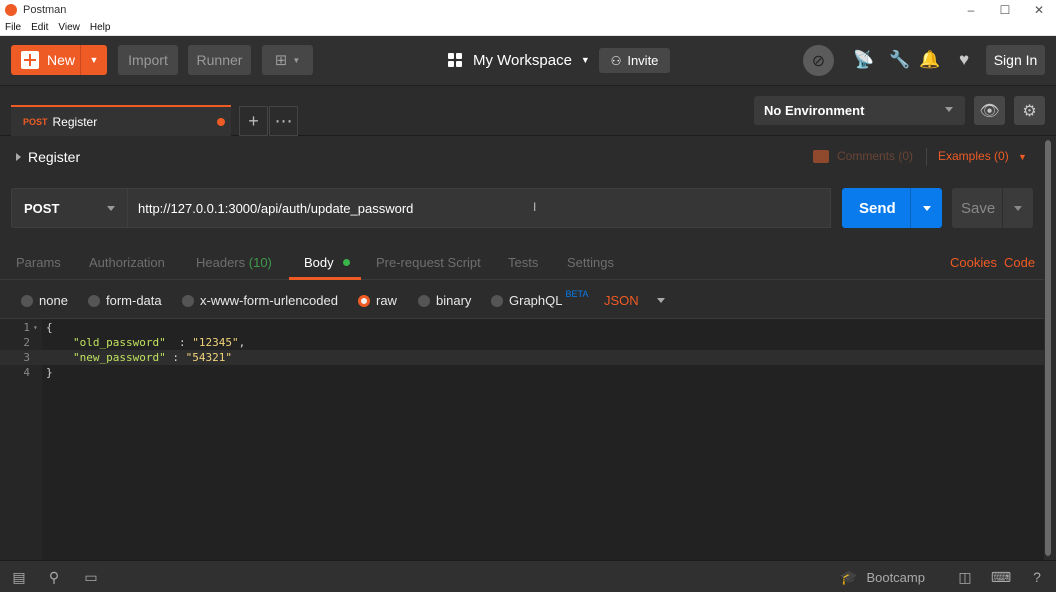 The image size is (1056, 592). Describe the element at coordinates (1015, 60) in the screenshot. I see `sign-in-button: Sign In` at that location.